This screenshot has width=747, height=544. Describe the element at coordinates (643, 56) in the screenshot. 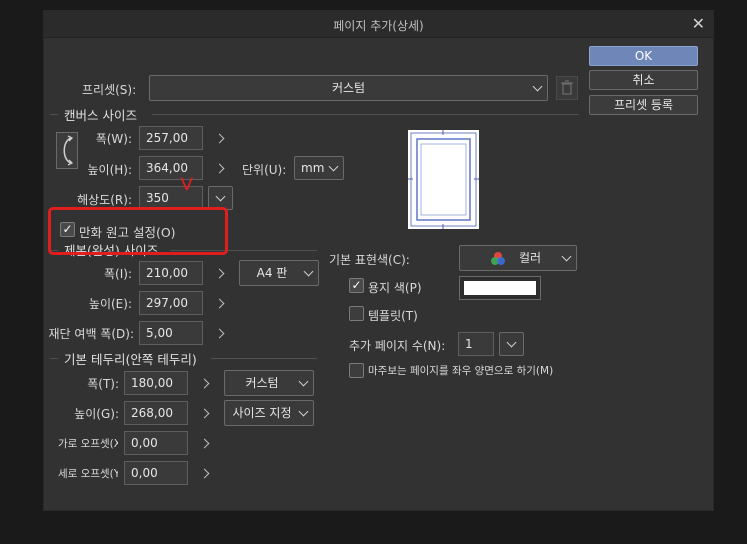

I see `ok-button: OK` at that location.